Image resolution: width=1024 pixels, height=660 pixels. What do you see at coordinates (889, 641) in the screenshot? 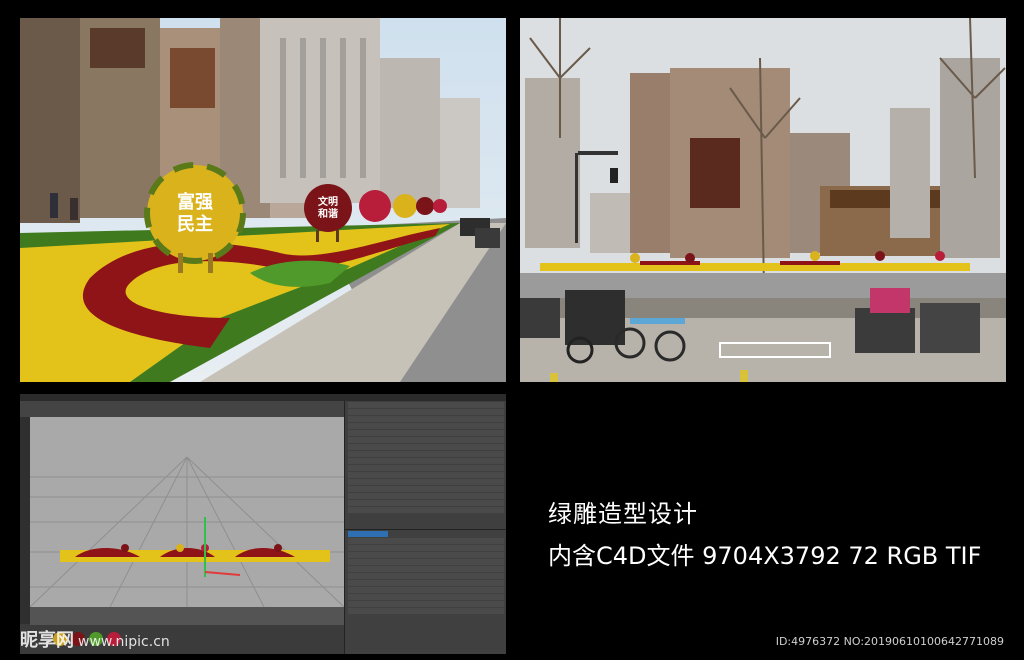
I see `image-id-line: ID:4976372 NO:20190610100642771089` at bounding box center [889, 641].